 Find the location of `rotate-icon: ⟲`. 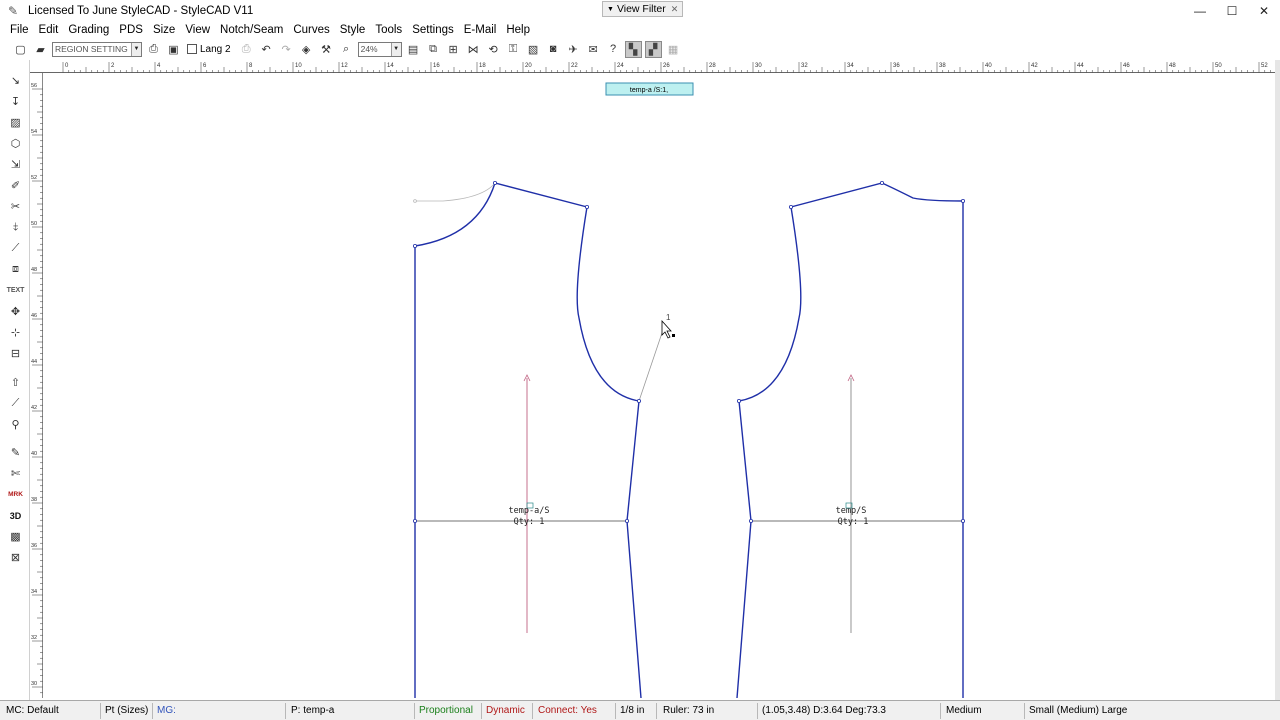

rotate-icon: ⟲ is located at coordinates (493, 49).